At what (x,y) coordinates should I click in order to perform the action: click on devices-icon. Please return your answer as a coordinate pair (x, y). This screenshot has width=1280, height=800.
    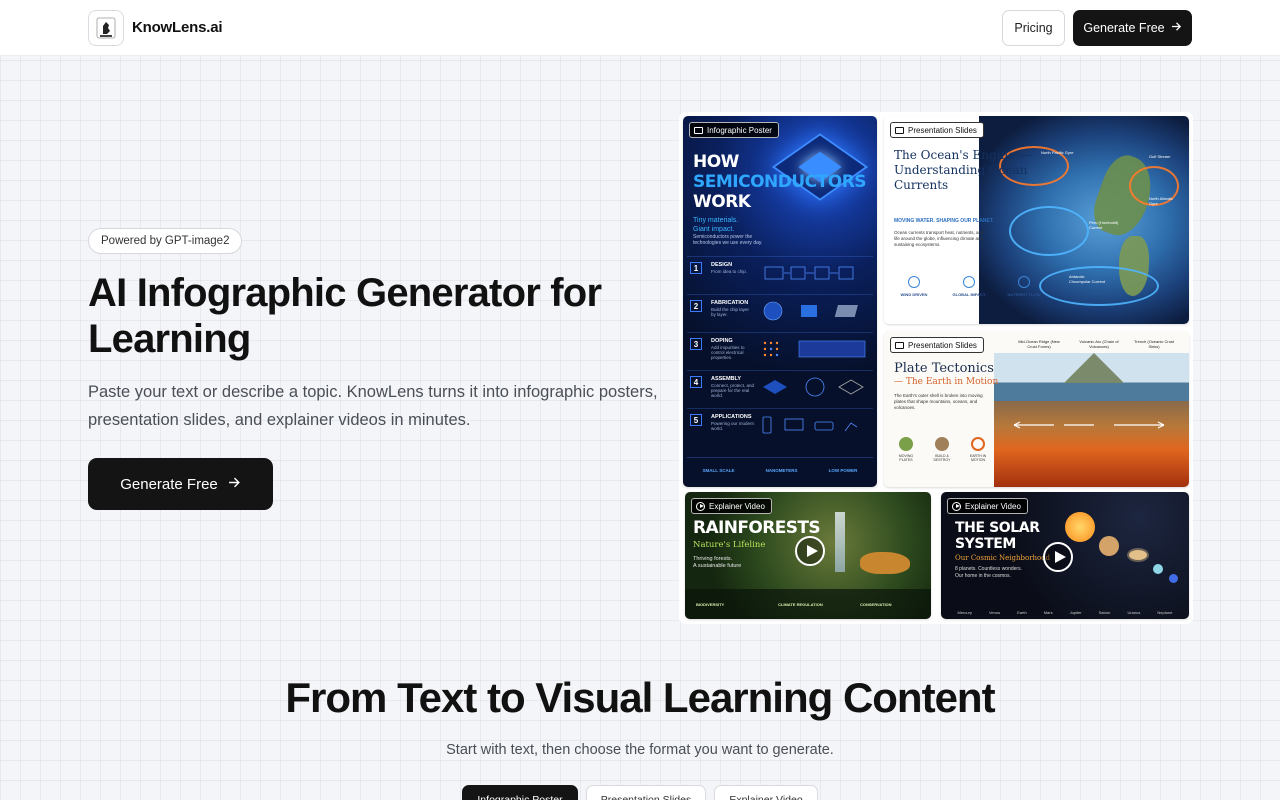
    Looking at the image, I should click on (810, 425).